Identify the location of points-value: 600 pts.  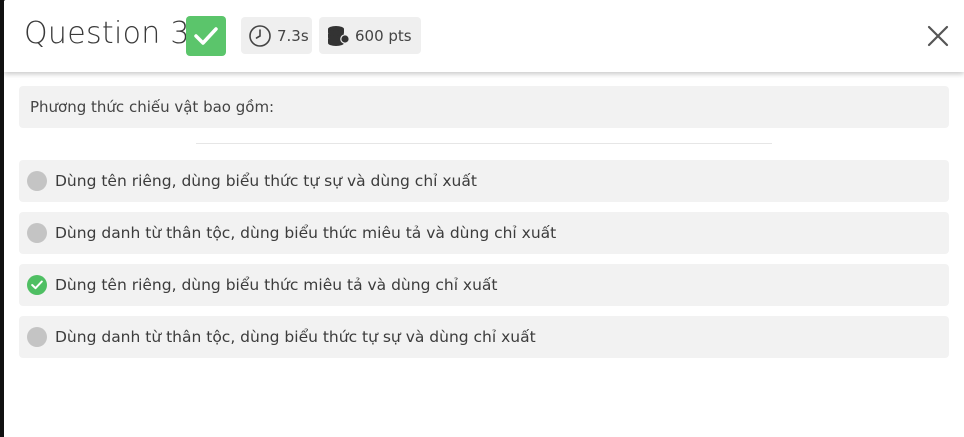
(383, 35).